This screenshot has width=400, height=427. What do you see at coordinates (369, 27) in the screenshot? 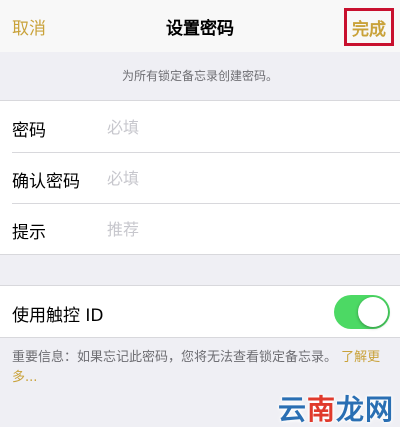
I see `done-button: 完成` at bounding box center [369, 27].